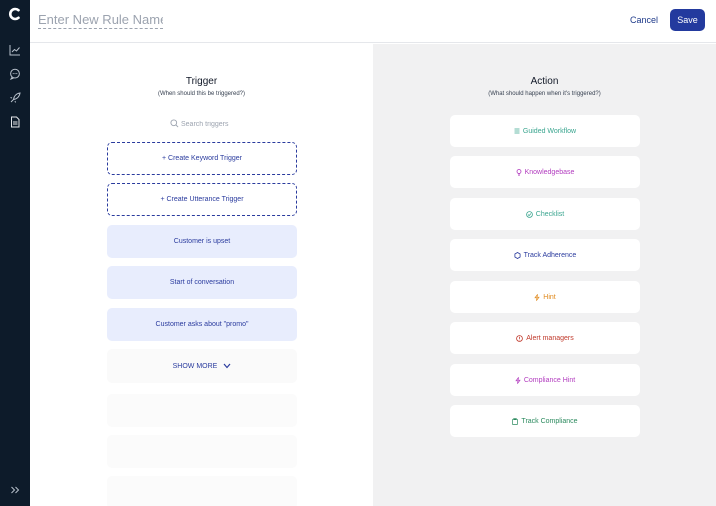 This screenshot has width=716, height=506. What do you see at coordinates (174, 123) in the screenshot?
I see `search-icon` at bounding box center [174, 123].